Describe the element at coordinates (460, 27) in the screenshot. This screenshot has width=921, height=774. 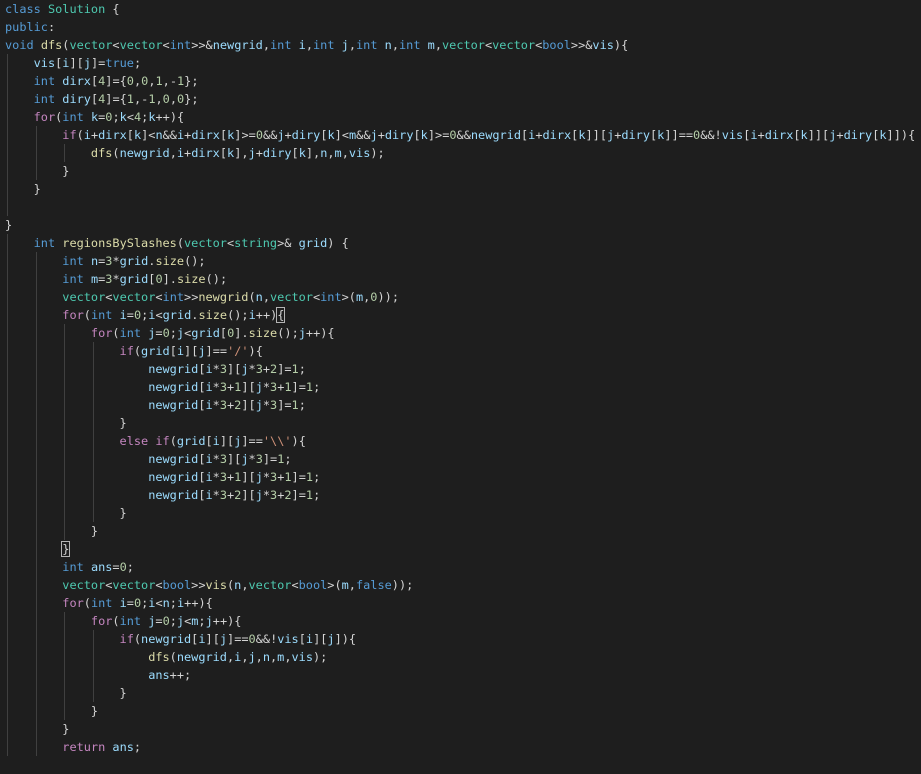
I see `code-line: public:` at that location.